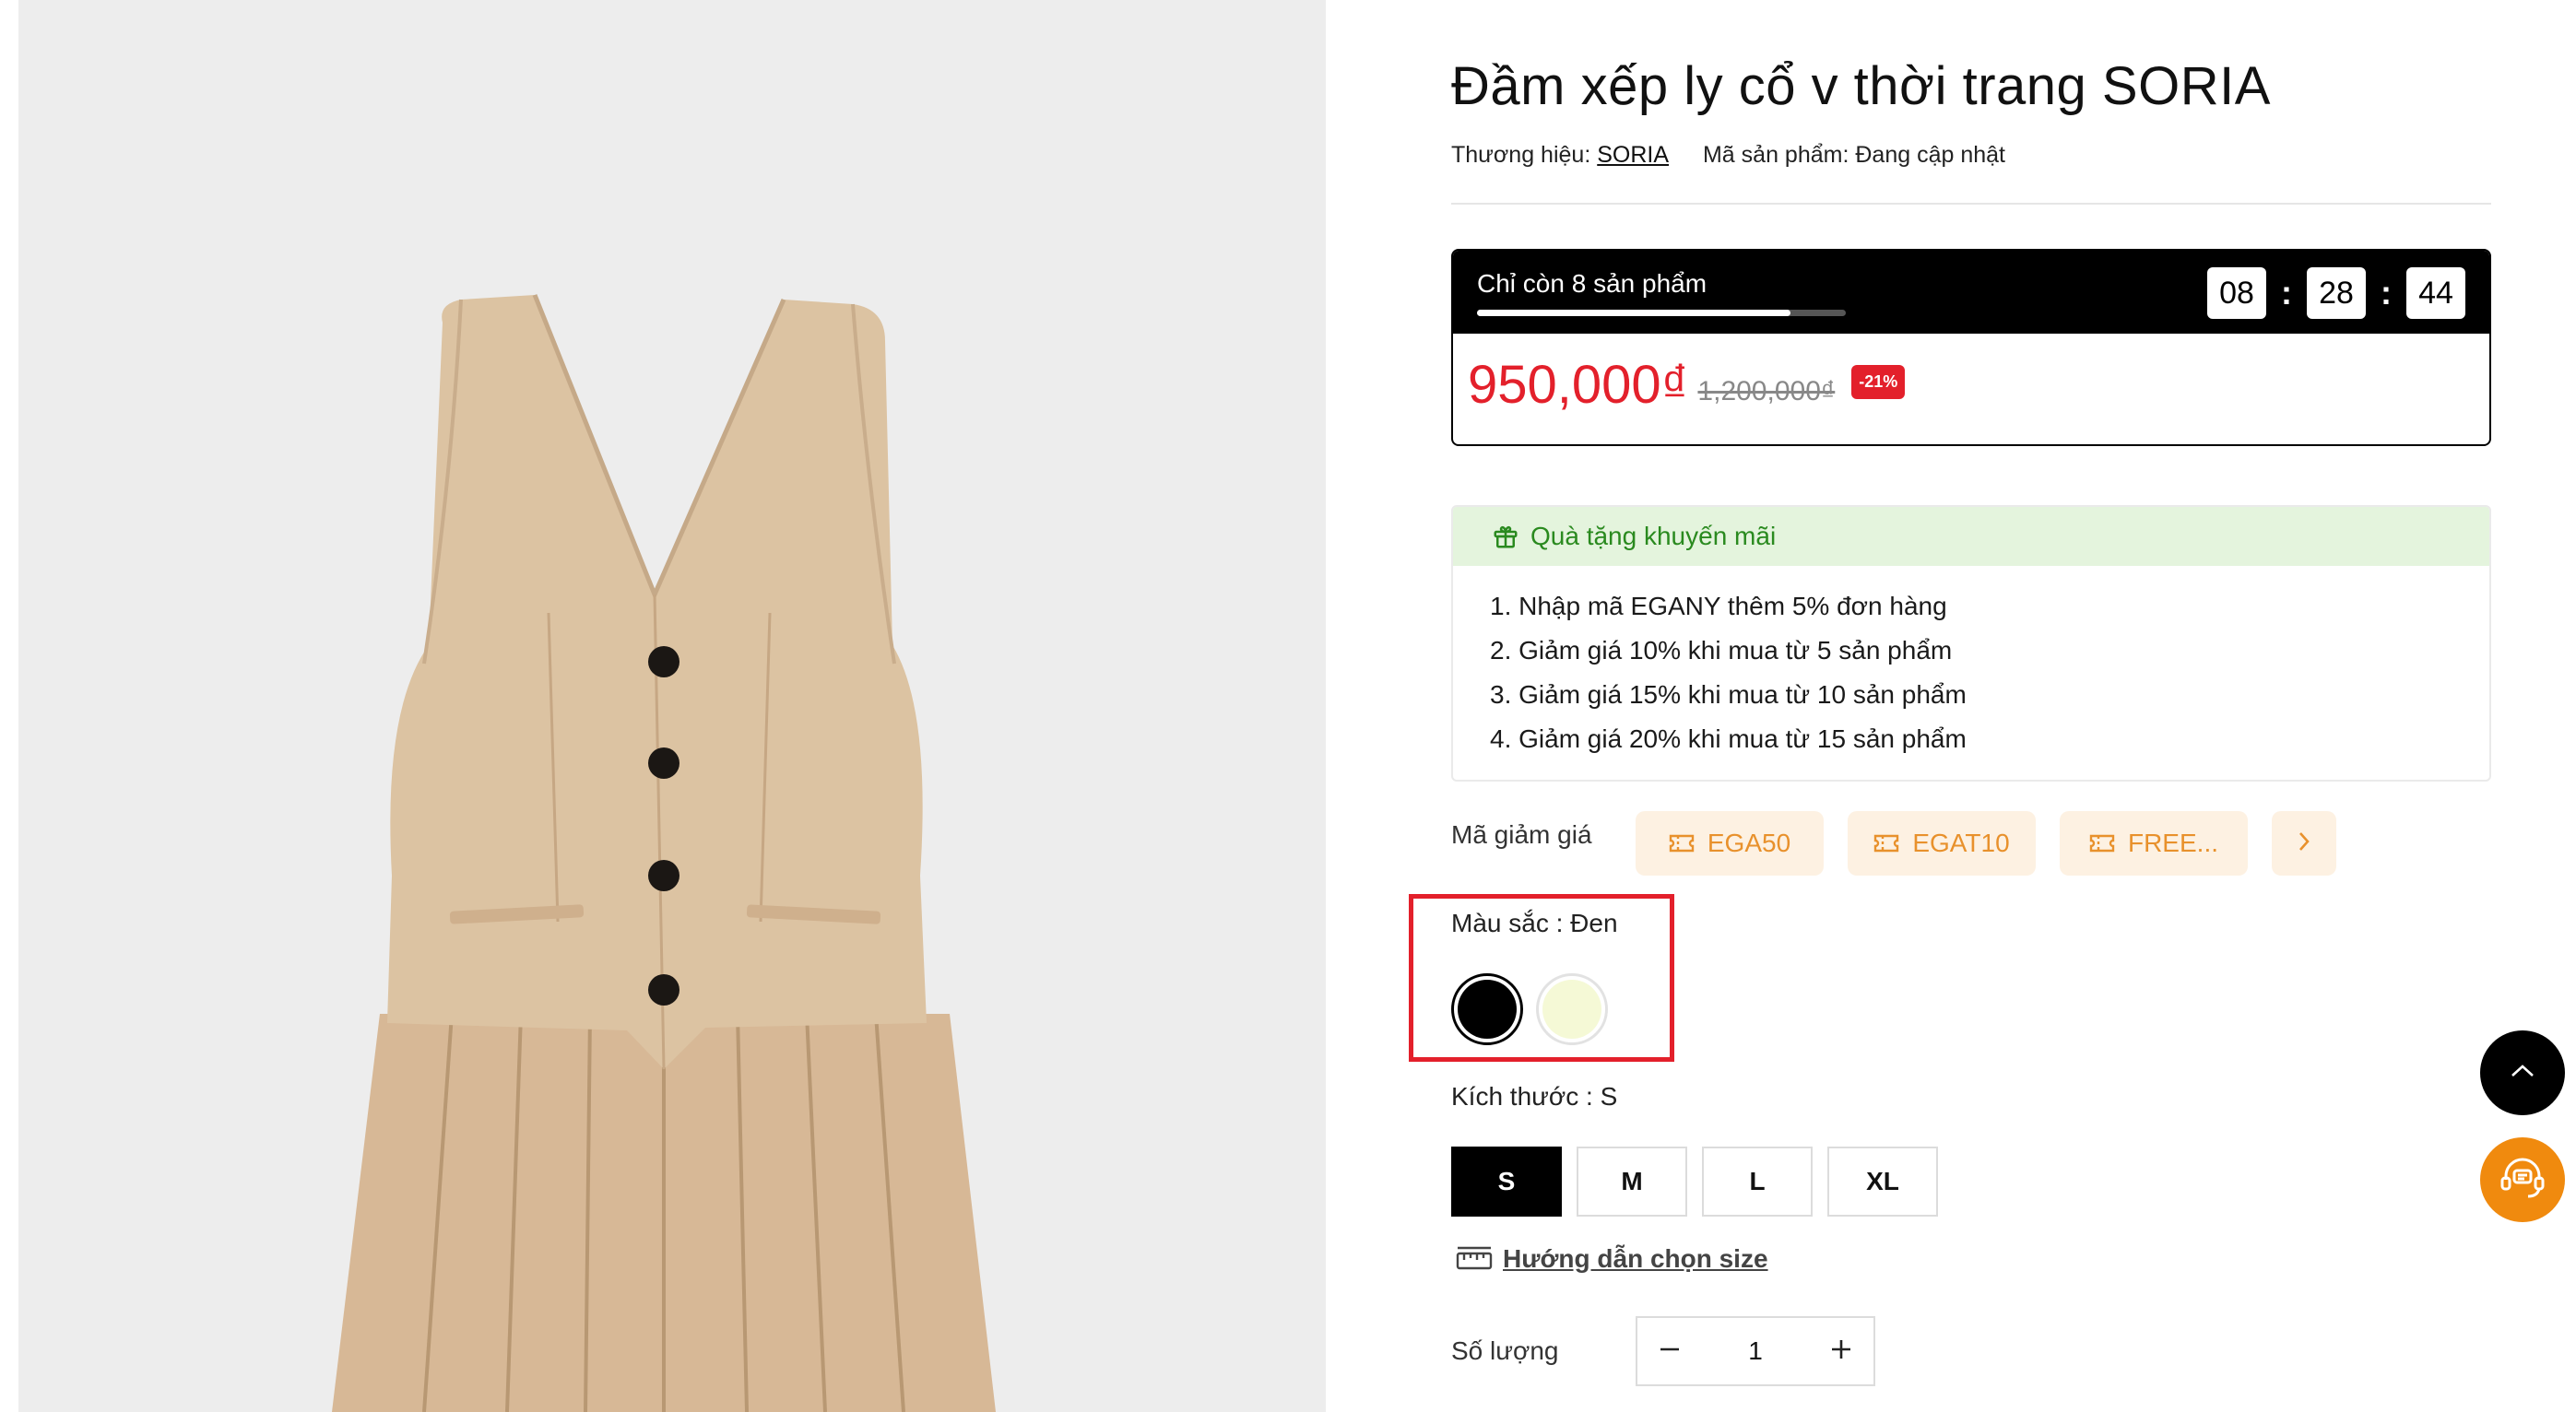 This screenshot has width=2576, height=1412. I want to click on promotion-item: 2. Giảm giá 10% khi mua từ 5 sản phẩm, so click(1721, 650).